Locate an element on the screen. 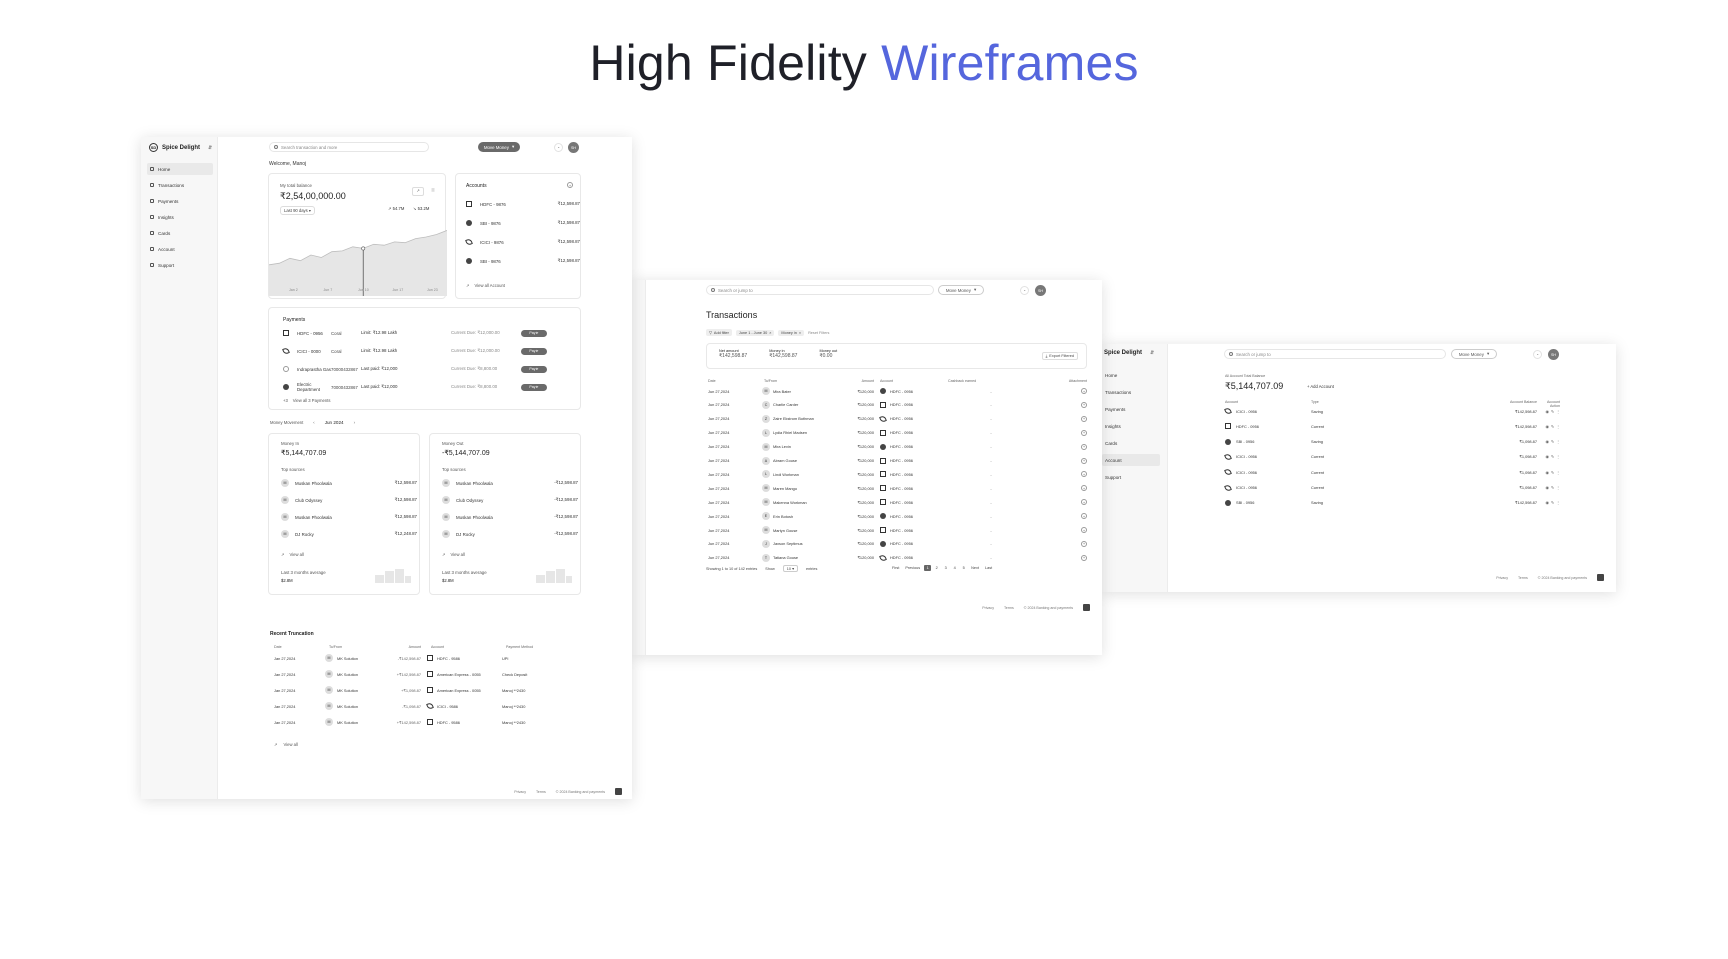  add-account-button: + Add Account is located at coordinates (1320, 386).